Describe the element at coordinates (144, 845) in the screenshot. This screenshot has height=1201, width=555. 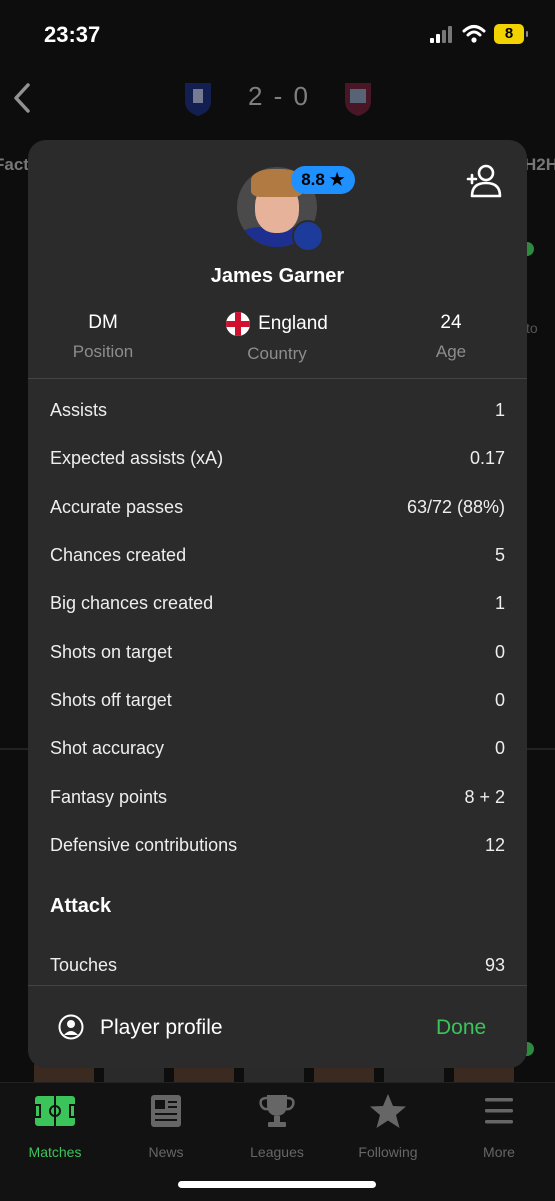
I see `stat-label: Defensive contributions` at that location.